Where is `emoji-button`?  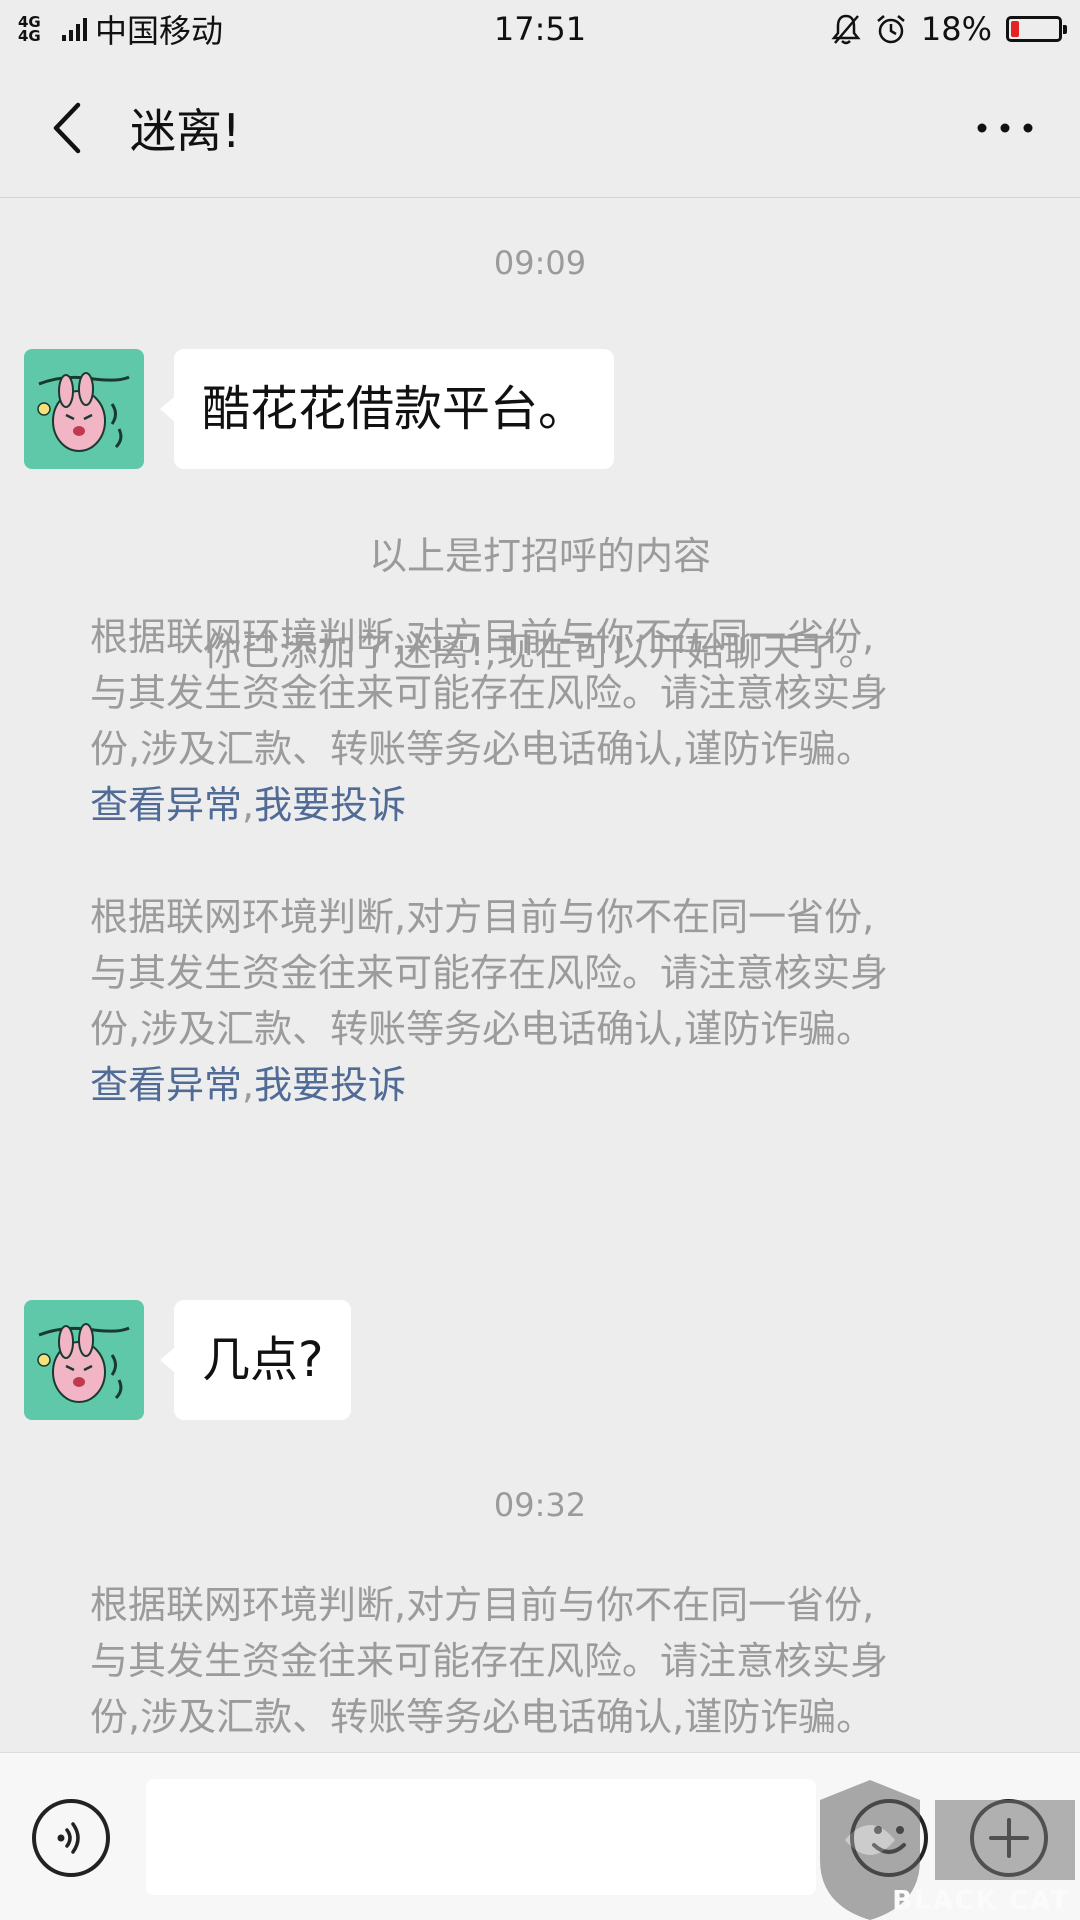 emoji-button is located at coordinates (889, 1838).